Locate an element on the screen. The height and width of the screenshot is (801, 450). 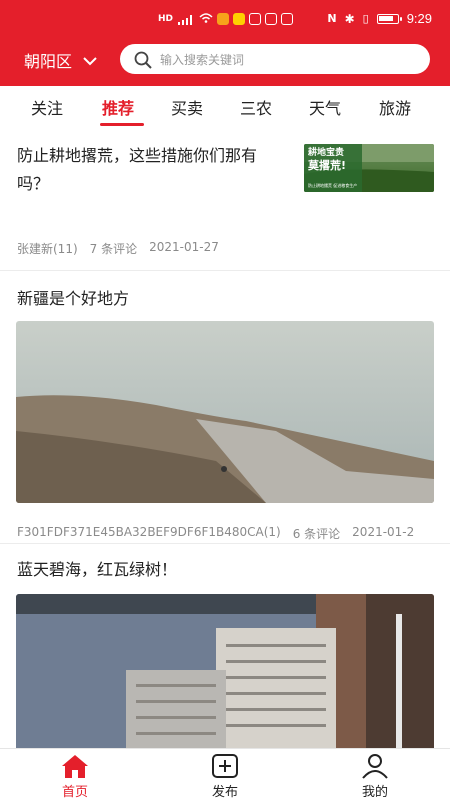
status-left-icons: HD is located at coordinates (226, 19).